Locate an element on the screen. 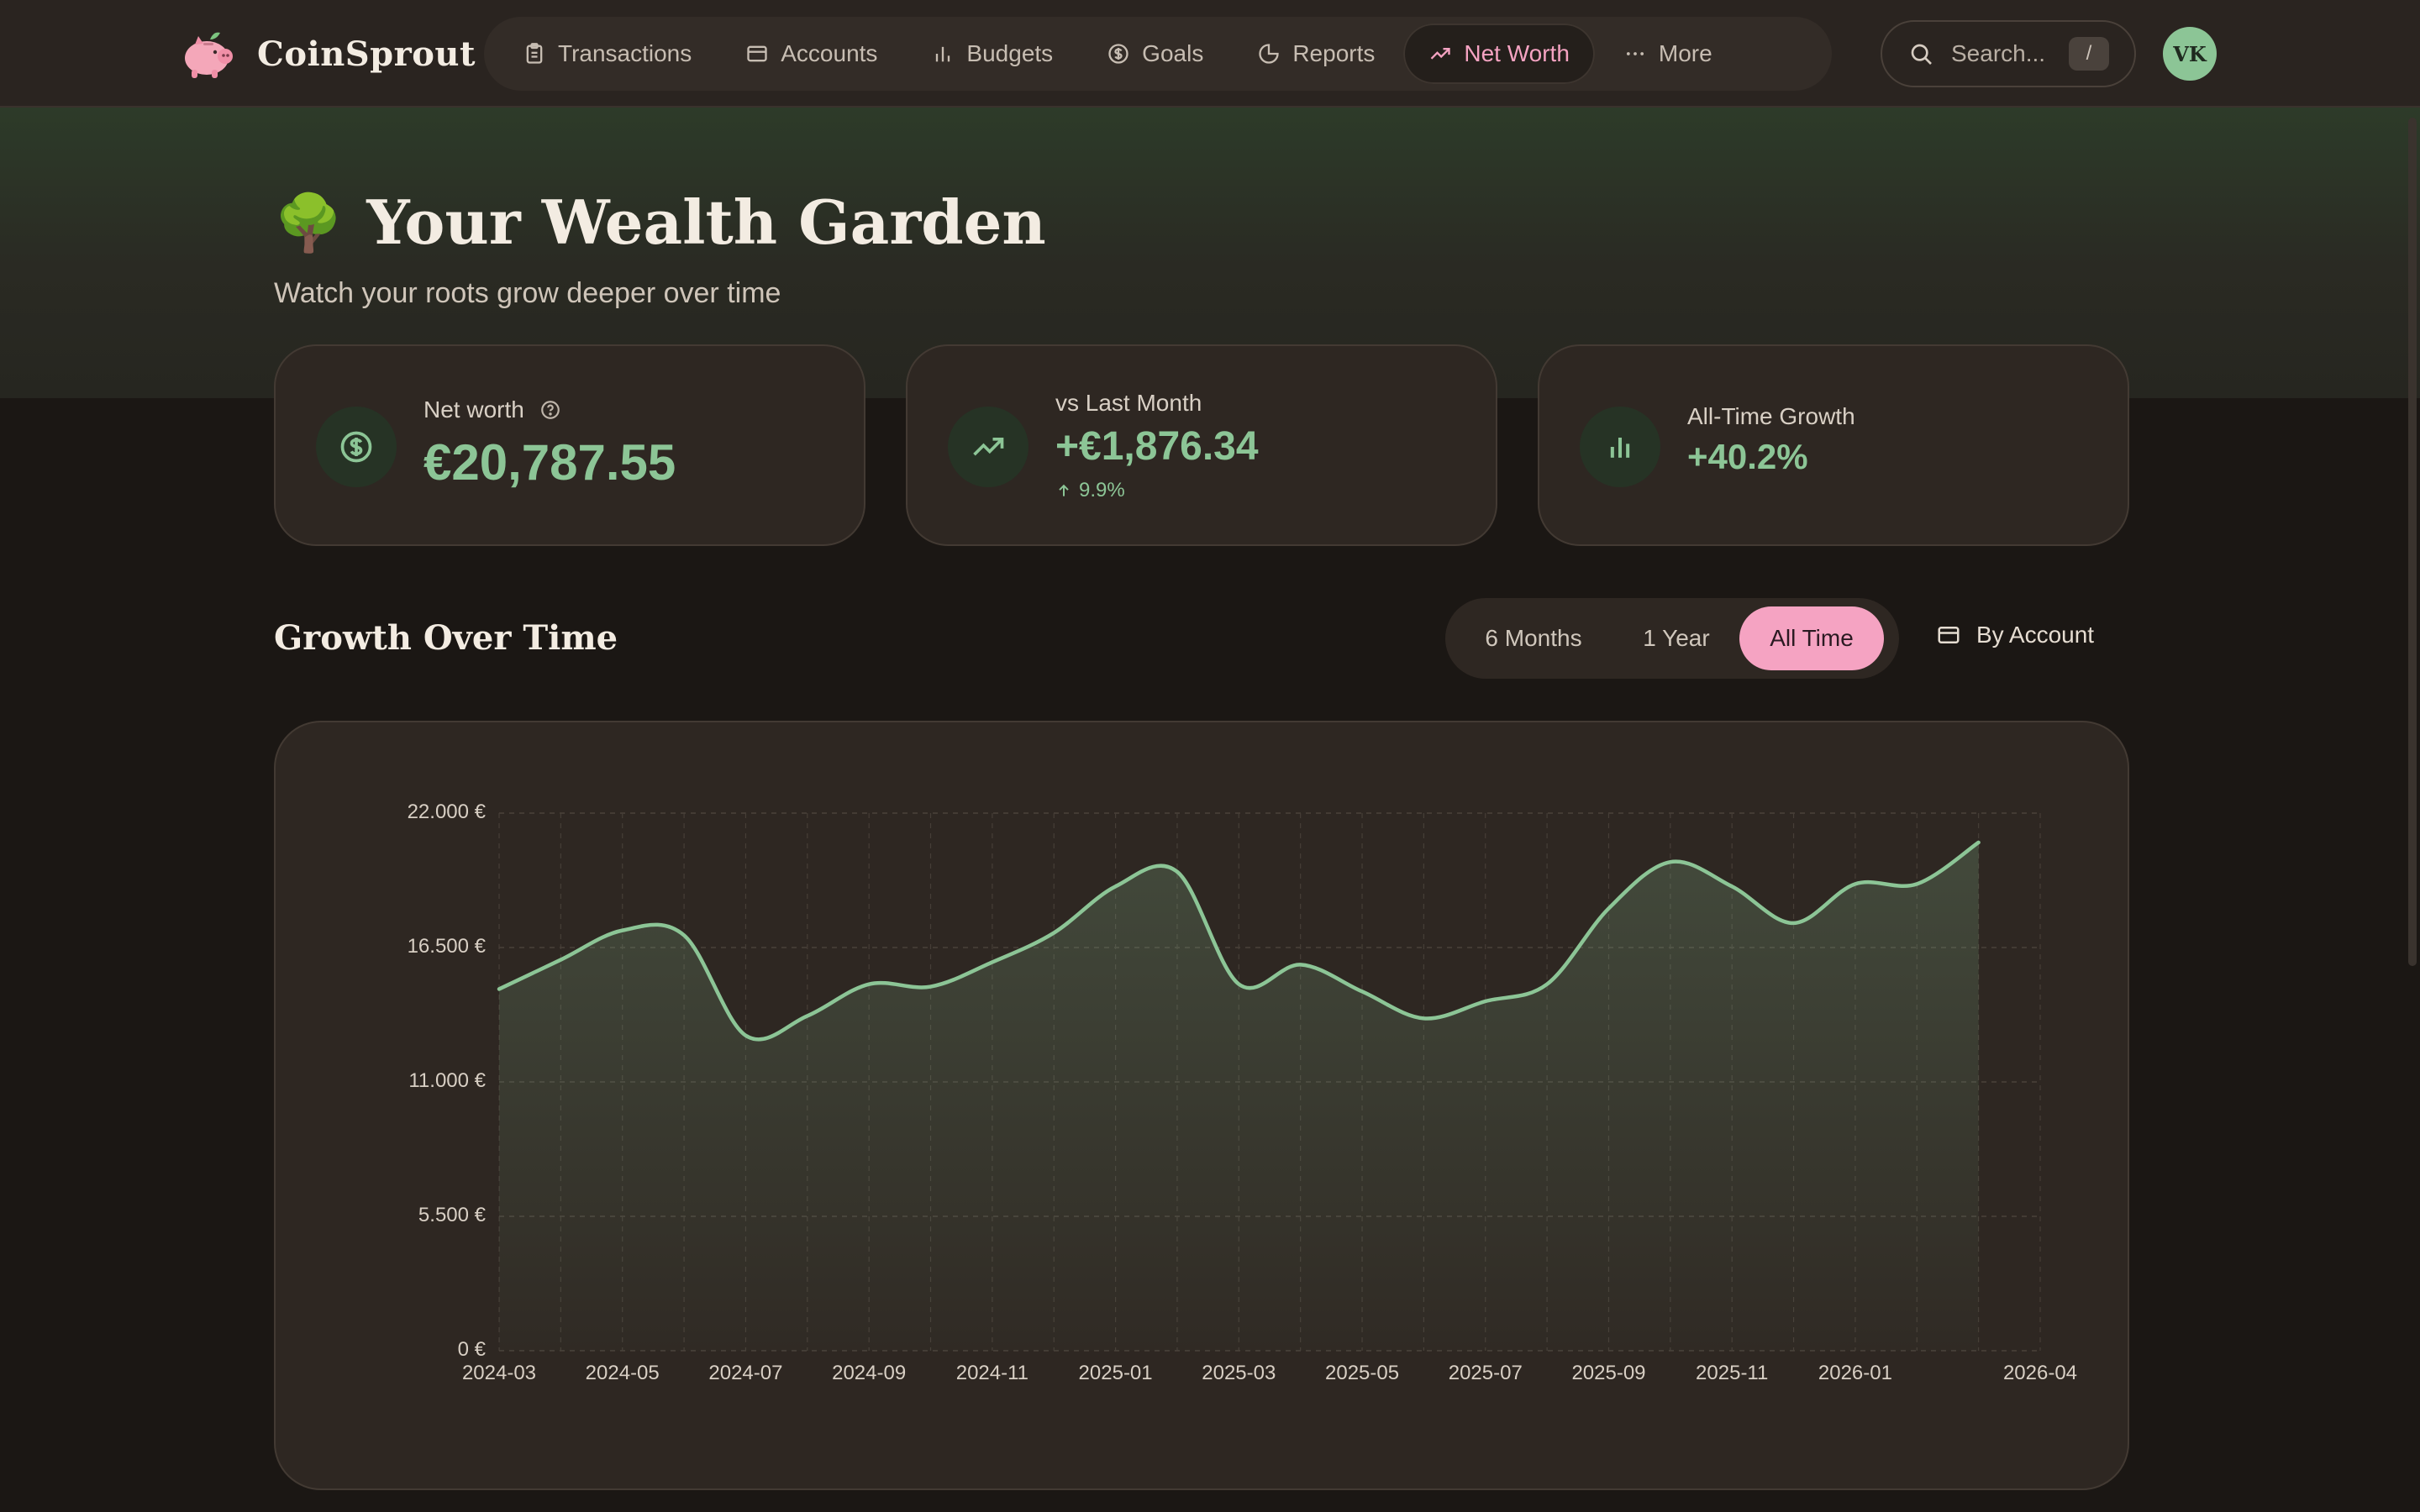 This screenshot has width=2420, height=1512. stat-label: All-Time Growth is located at coordinates (1771, 416).